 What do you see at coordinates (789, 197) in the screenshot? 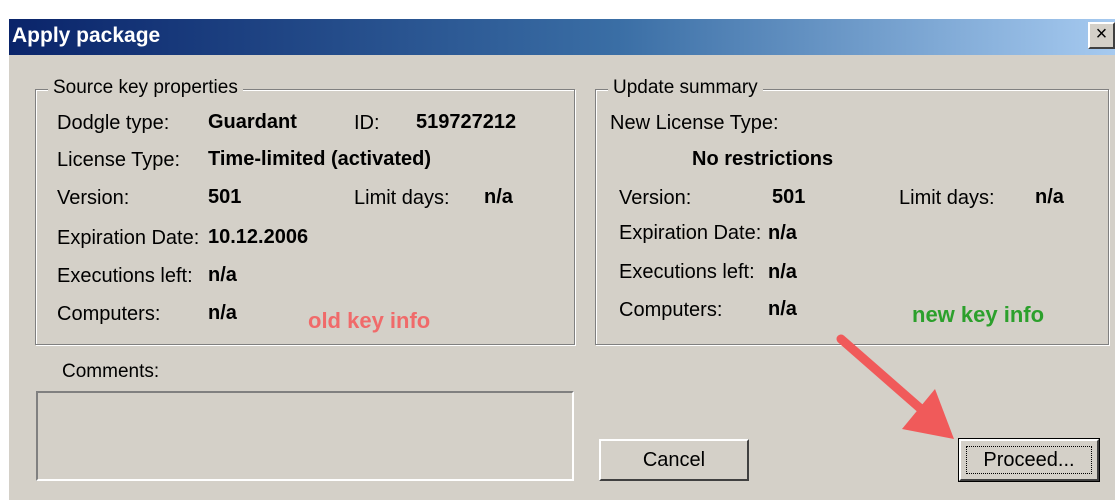
I see `summary-version-value: 501` at bounding box center [789, 197].